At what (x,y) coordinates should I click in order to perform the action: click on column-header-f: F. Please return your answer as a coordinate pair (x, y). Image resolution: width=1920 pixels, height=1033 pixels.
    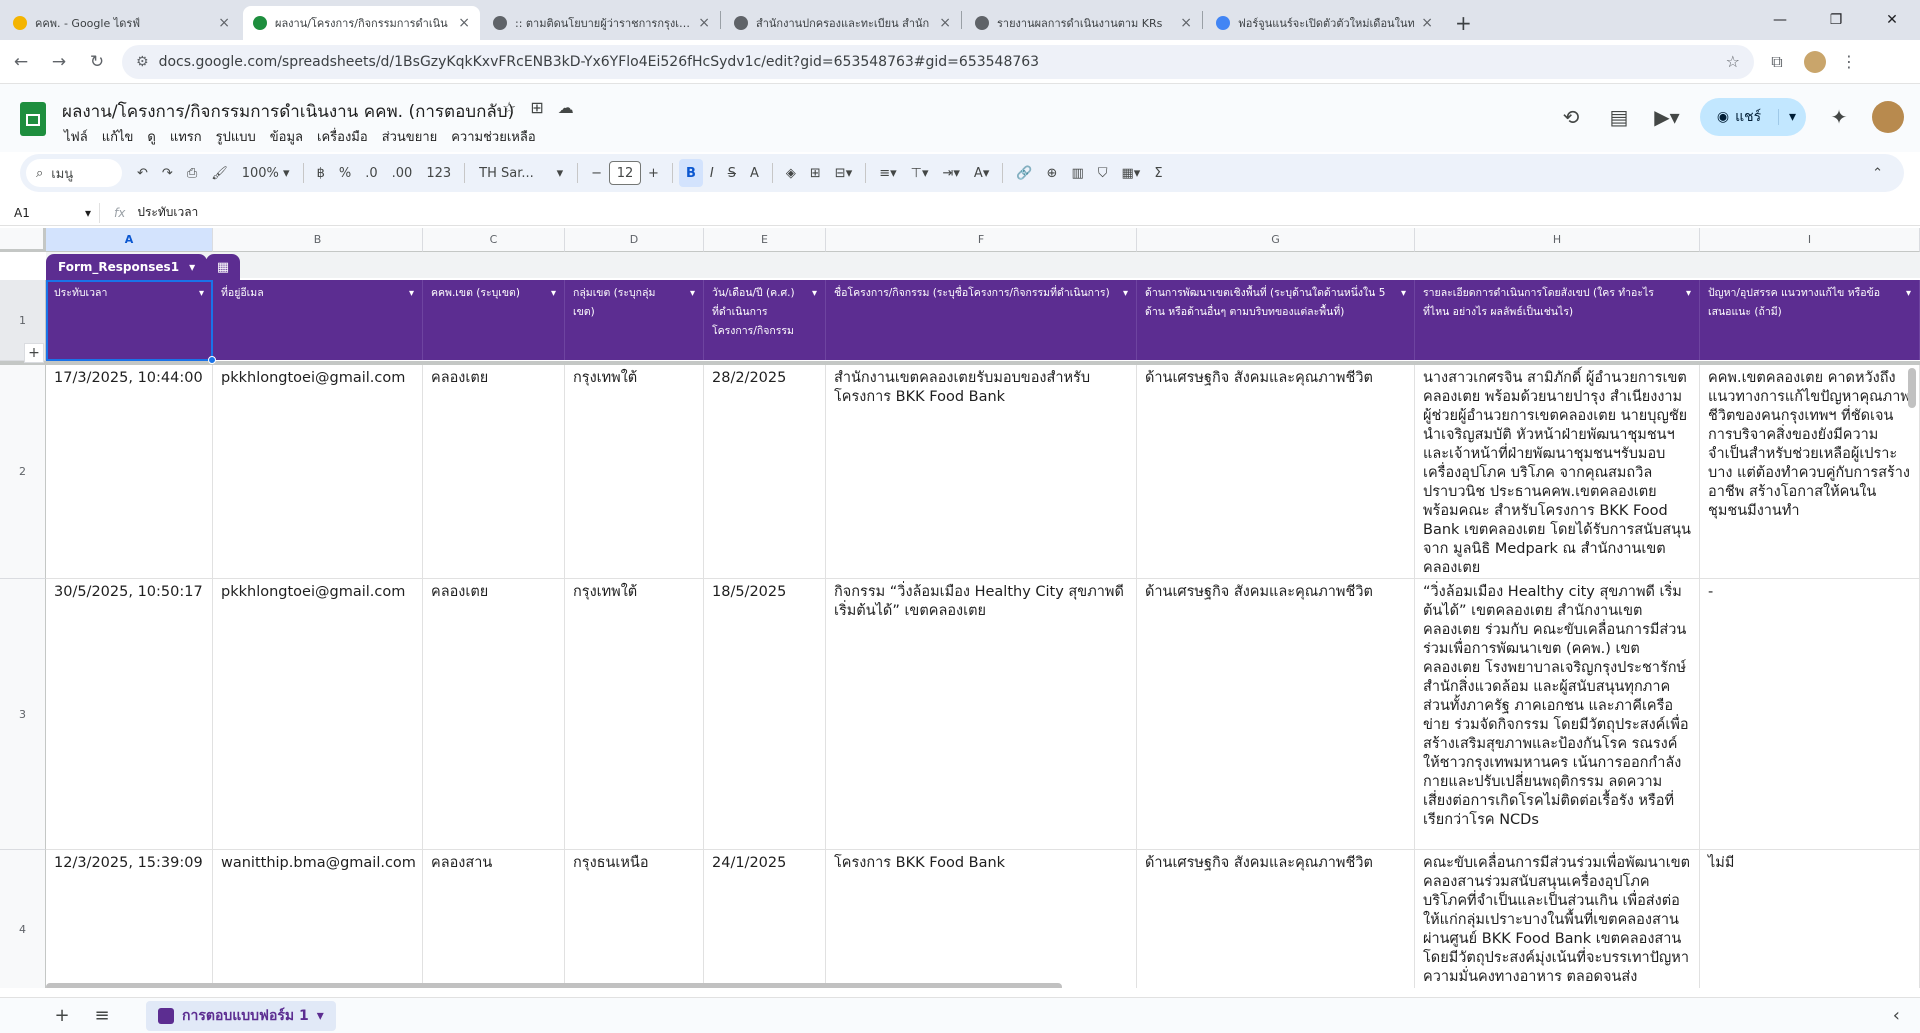
    Looking at the image, I should click on (981, 240).